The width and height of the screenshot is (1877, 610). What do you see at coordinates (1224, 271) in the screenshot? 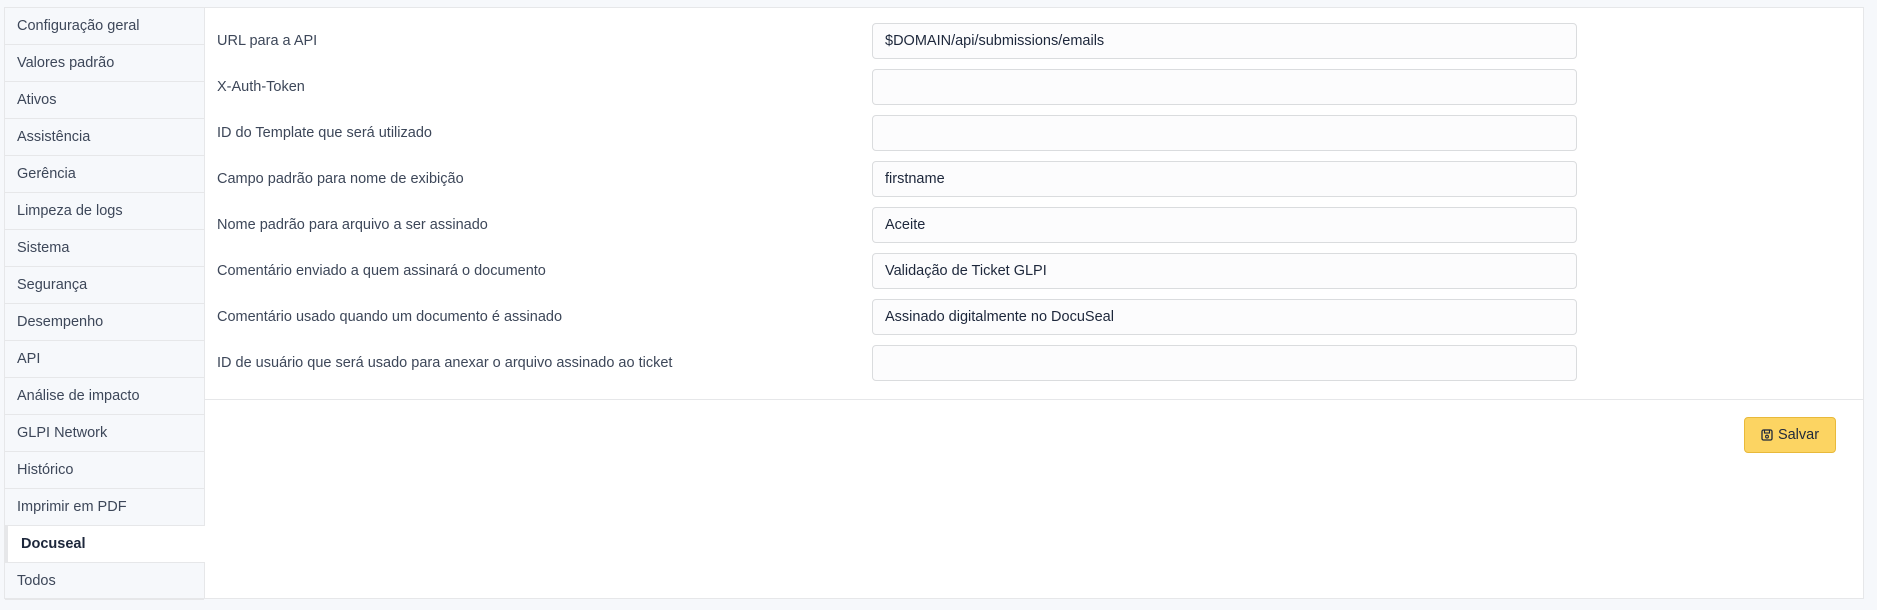
I see `signer-comment-input` at bounding box center [1224, 271].